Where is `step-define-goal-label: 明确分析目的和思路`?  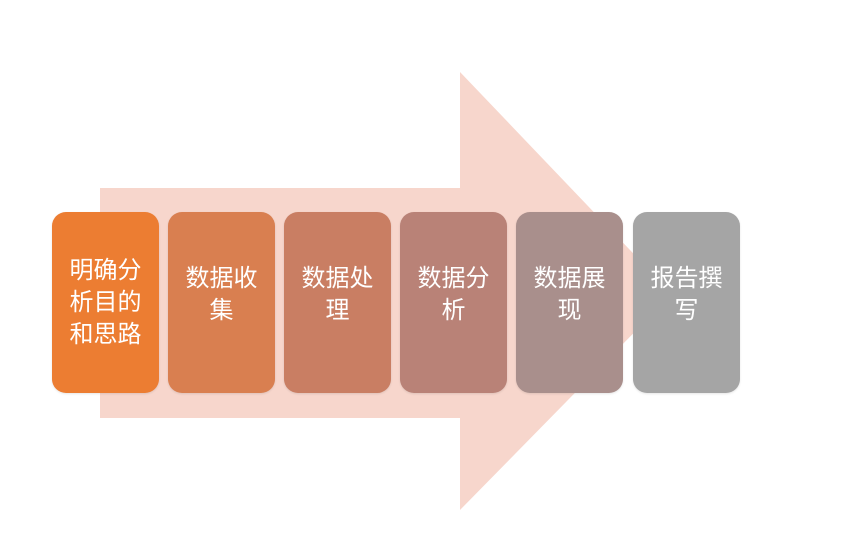 step-define-goal-label: 明确分析目的和思路 is located at coordinates (105, 302).